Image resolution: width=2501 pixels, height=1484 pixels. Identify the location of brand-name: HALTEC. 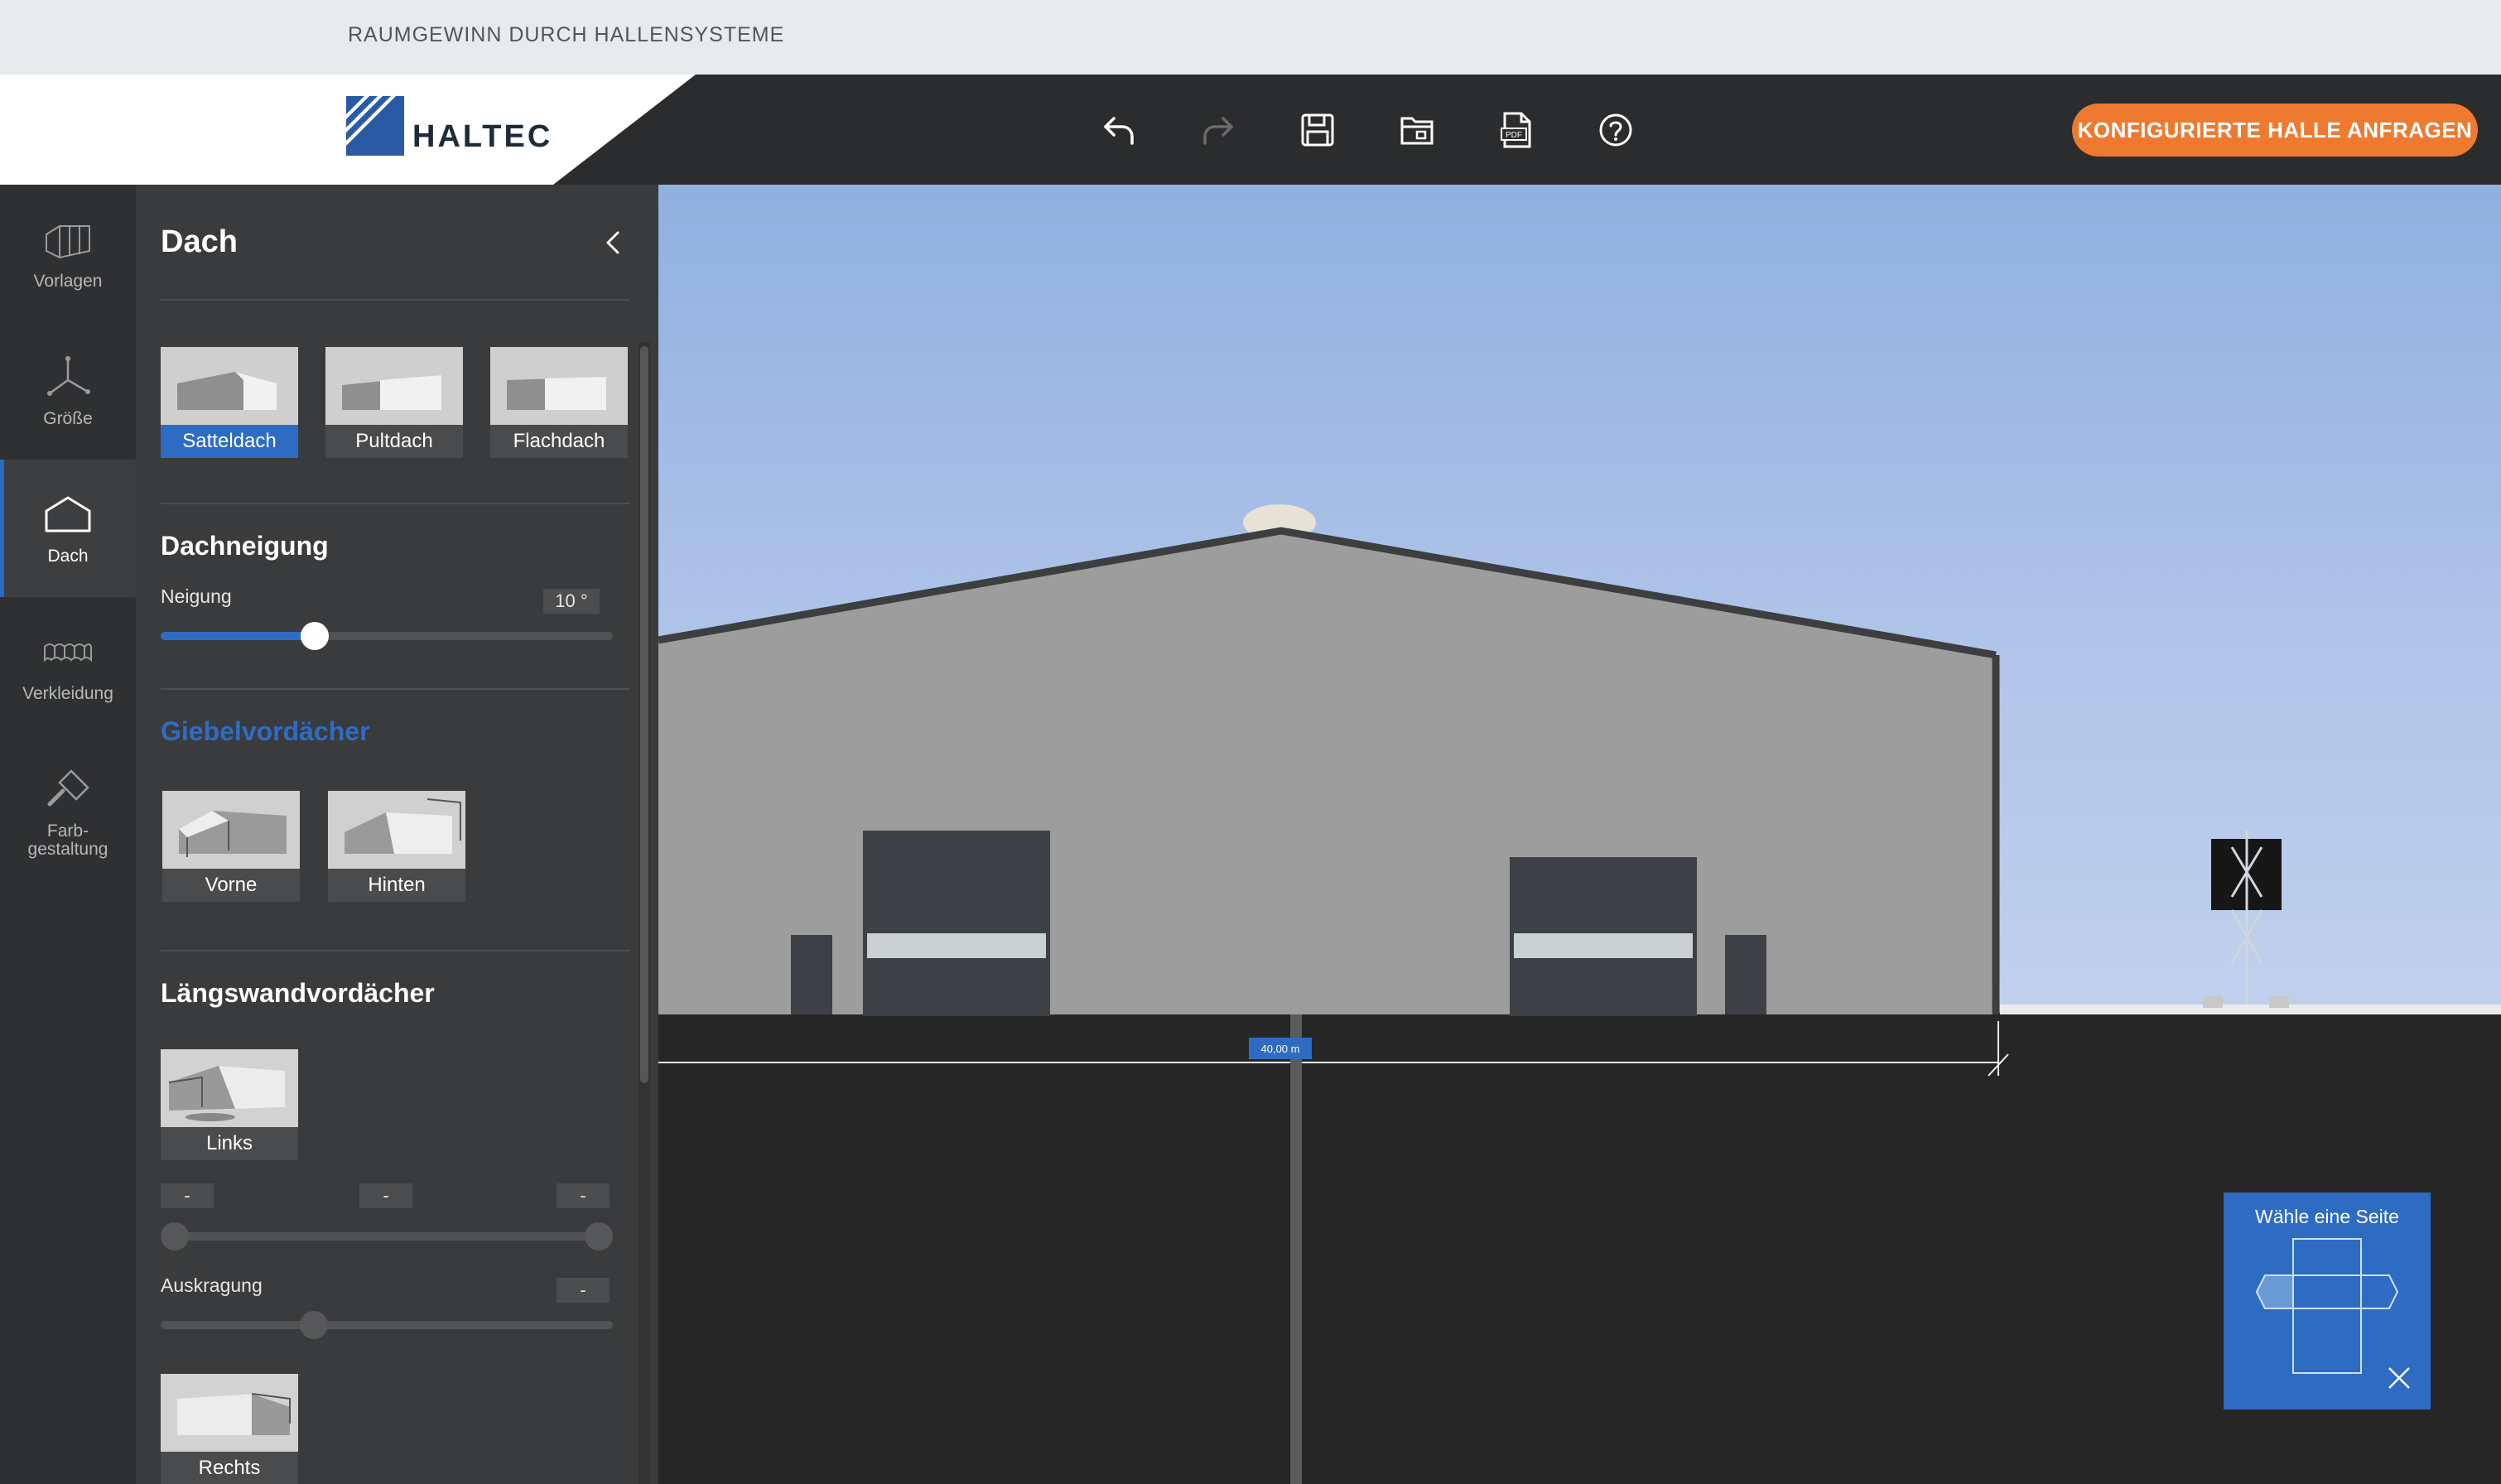
(482, 136).